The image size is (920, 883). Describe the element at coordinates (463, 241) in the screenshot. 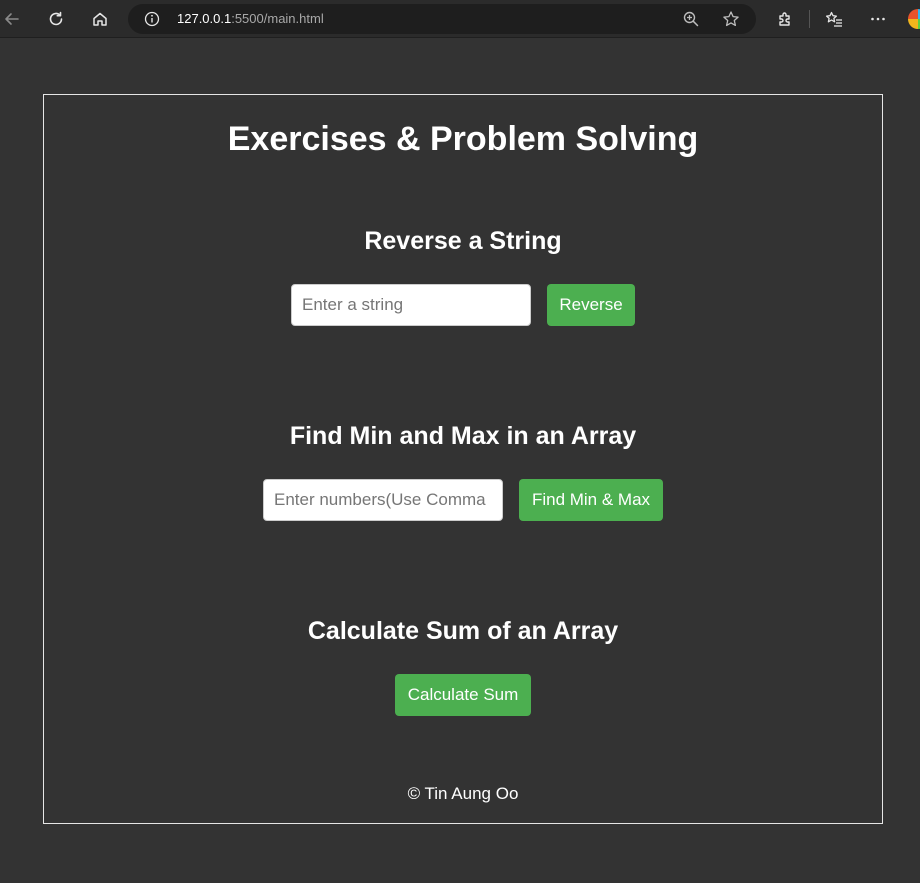

I see `reverse-section-heading: Reverse a String` at that location.